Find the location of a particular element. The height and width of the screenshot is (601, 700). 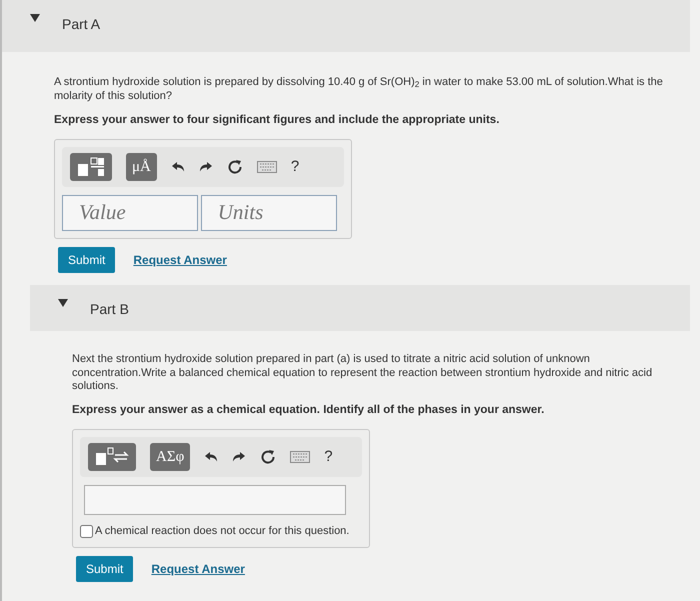

instruction-text: Express your answer as a chemical equation. Identify all of the phases in your answer. is located at coordinates (309, 410).